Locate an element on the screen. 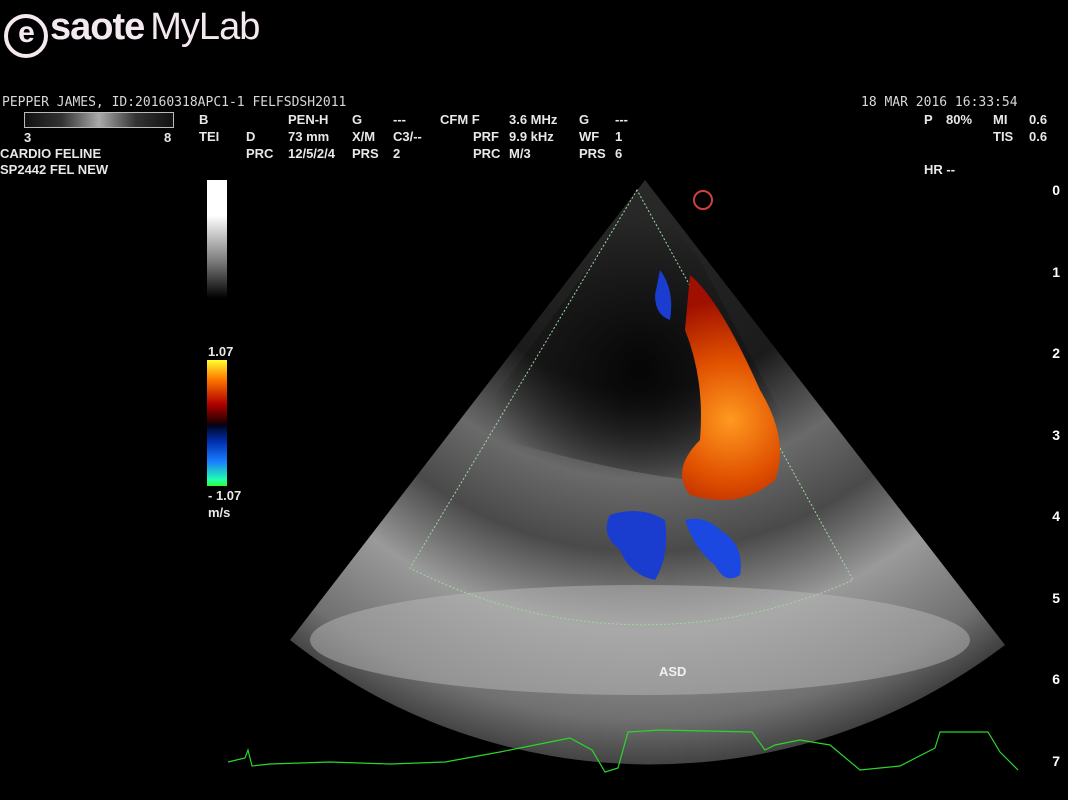 The image size is (1068, 800). depth-tick-3: 3 is located at coordinates (1056, 434).